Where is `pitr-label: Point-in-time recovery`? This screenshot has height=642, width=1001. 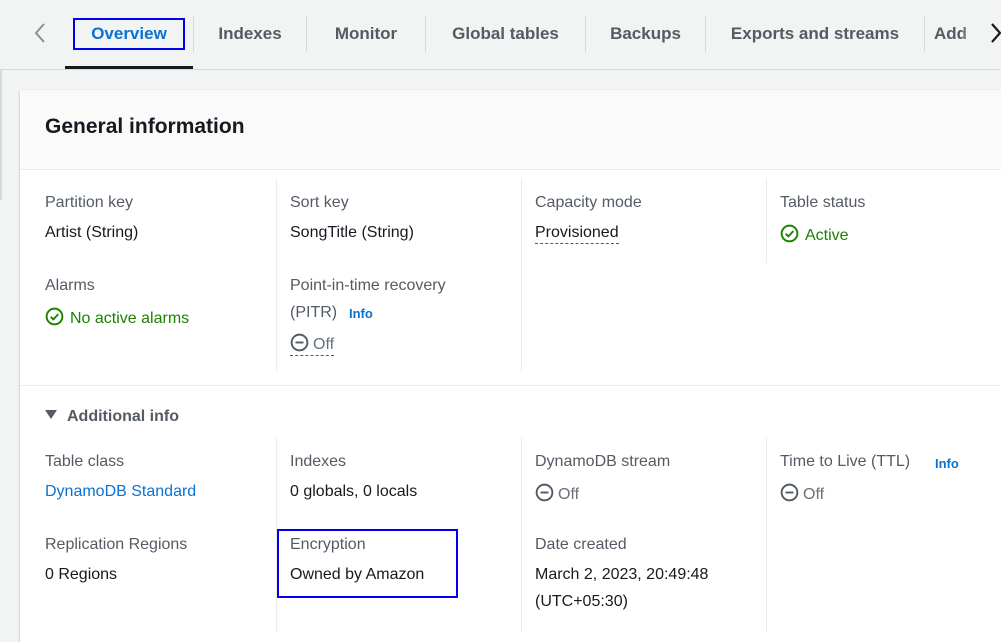 pitr-label: Point-in-time recovery is located at coordinates (368, 285).